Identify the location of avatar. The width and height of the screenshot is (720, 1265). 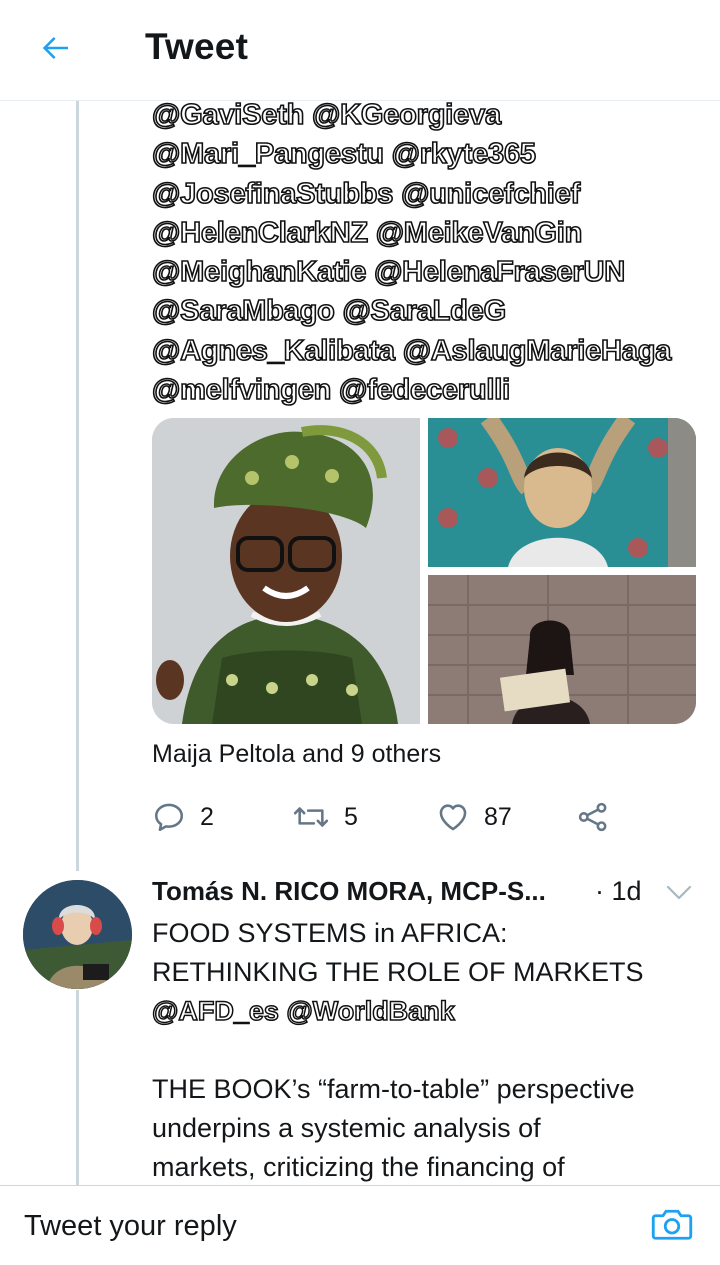
(77, 934).